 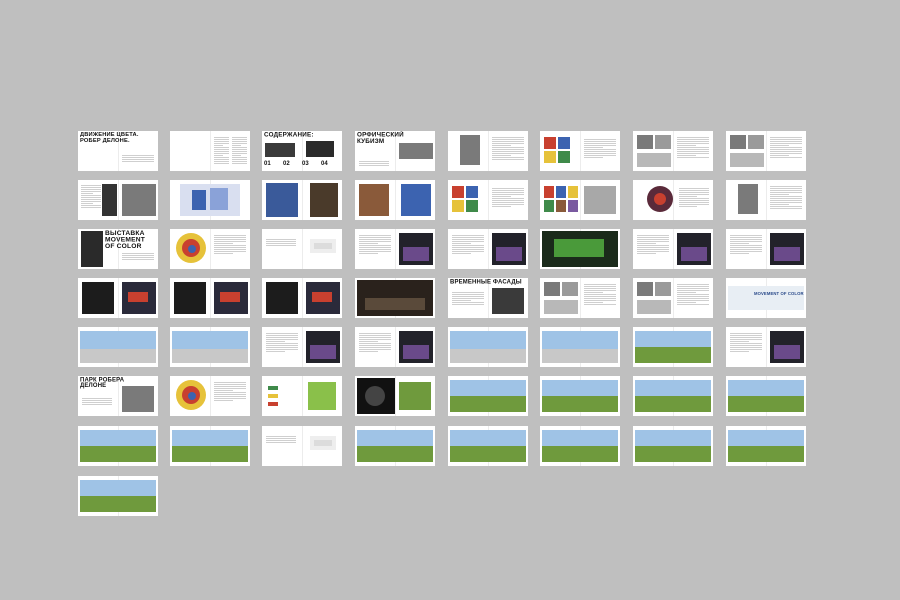 I want to click on portfolio-spread: ДВИЖЕНИЕ ЦВЕТА. РОБЕР ДЕЛОНЕ., so click(x=118, y=151).